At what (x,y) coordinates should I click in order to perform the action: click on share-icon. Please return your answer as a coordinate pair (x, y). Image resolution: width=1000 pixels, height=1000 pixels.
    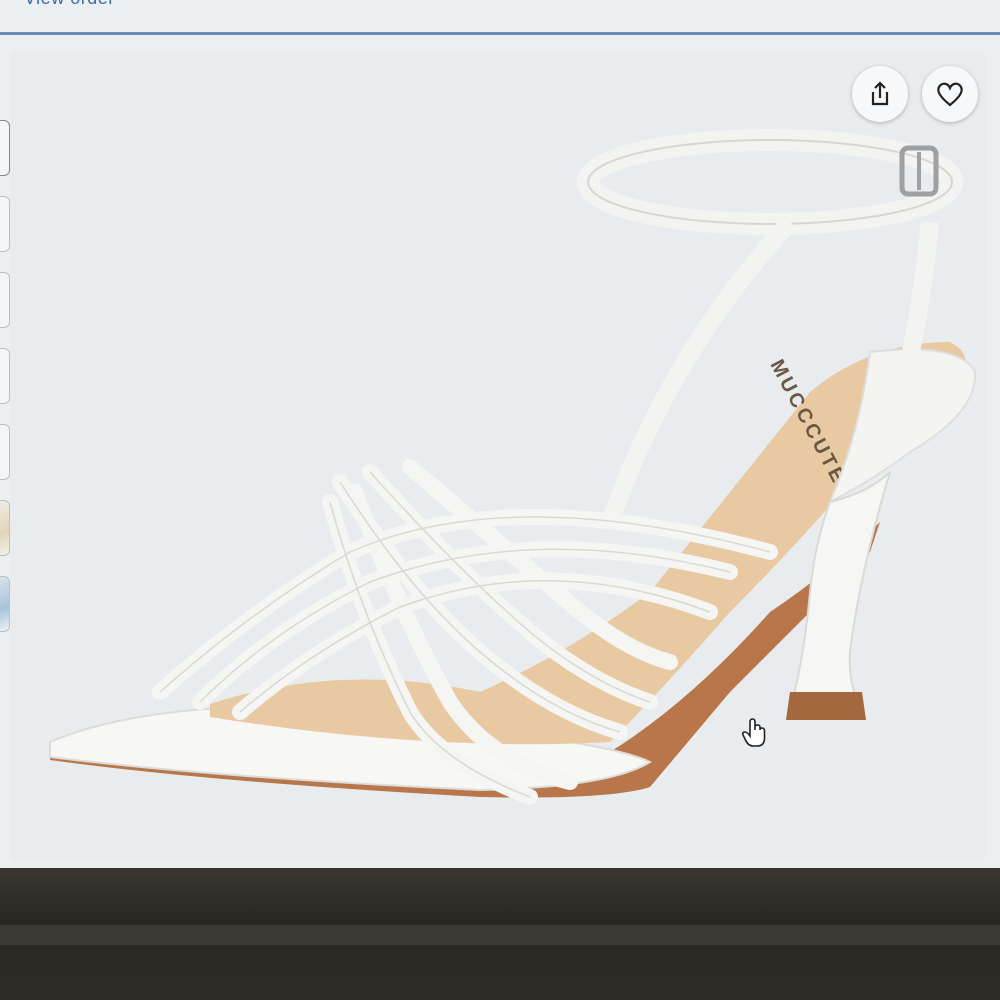
    Looking at the image, I should click on (880, 93).